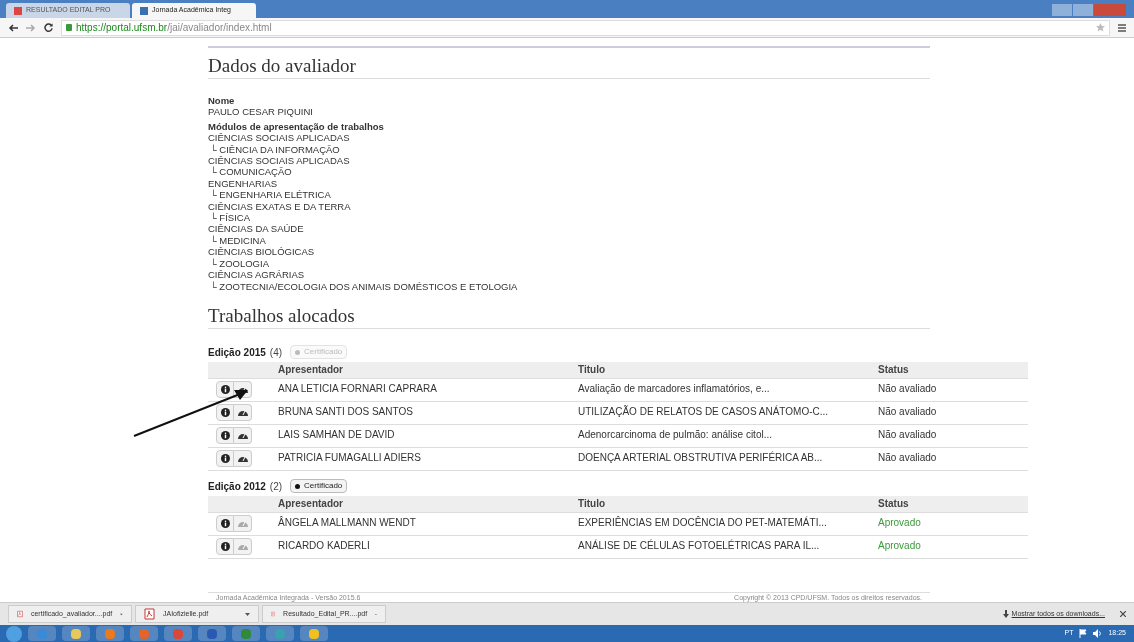 Image resolution: width=1134 pixels, height=642 pixels. I want to click on field-label: Nome, so click(221, 101).